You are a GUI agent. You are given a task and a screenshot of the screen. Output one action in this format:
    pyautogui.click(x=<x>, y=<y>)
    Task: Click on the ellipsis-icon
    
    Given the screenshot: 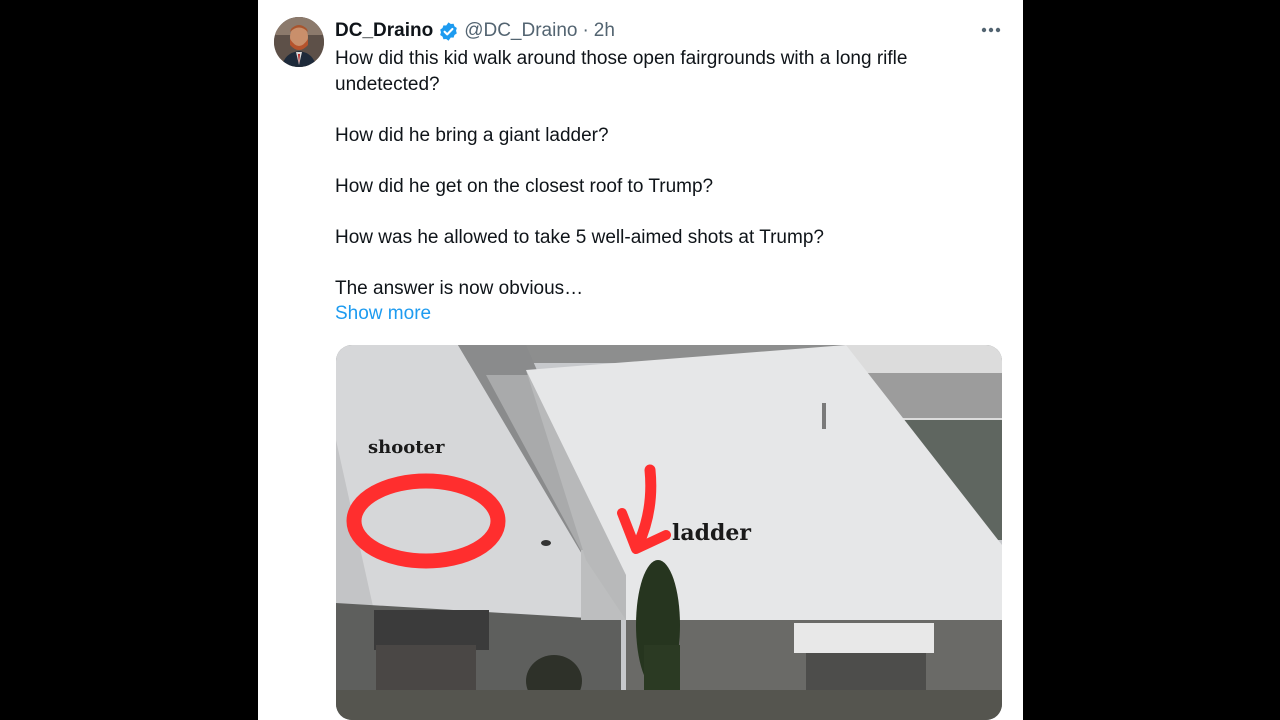 What is the action you would take?
    pyautogui.click(x=991, y=30)
    